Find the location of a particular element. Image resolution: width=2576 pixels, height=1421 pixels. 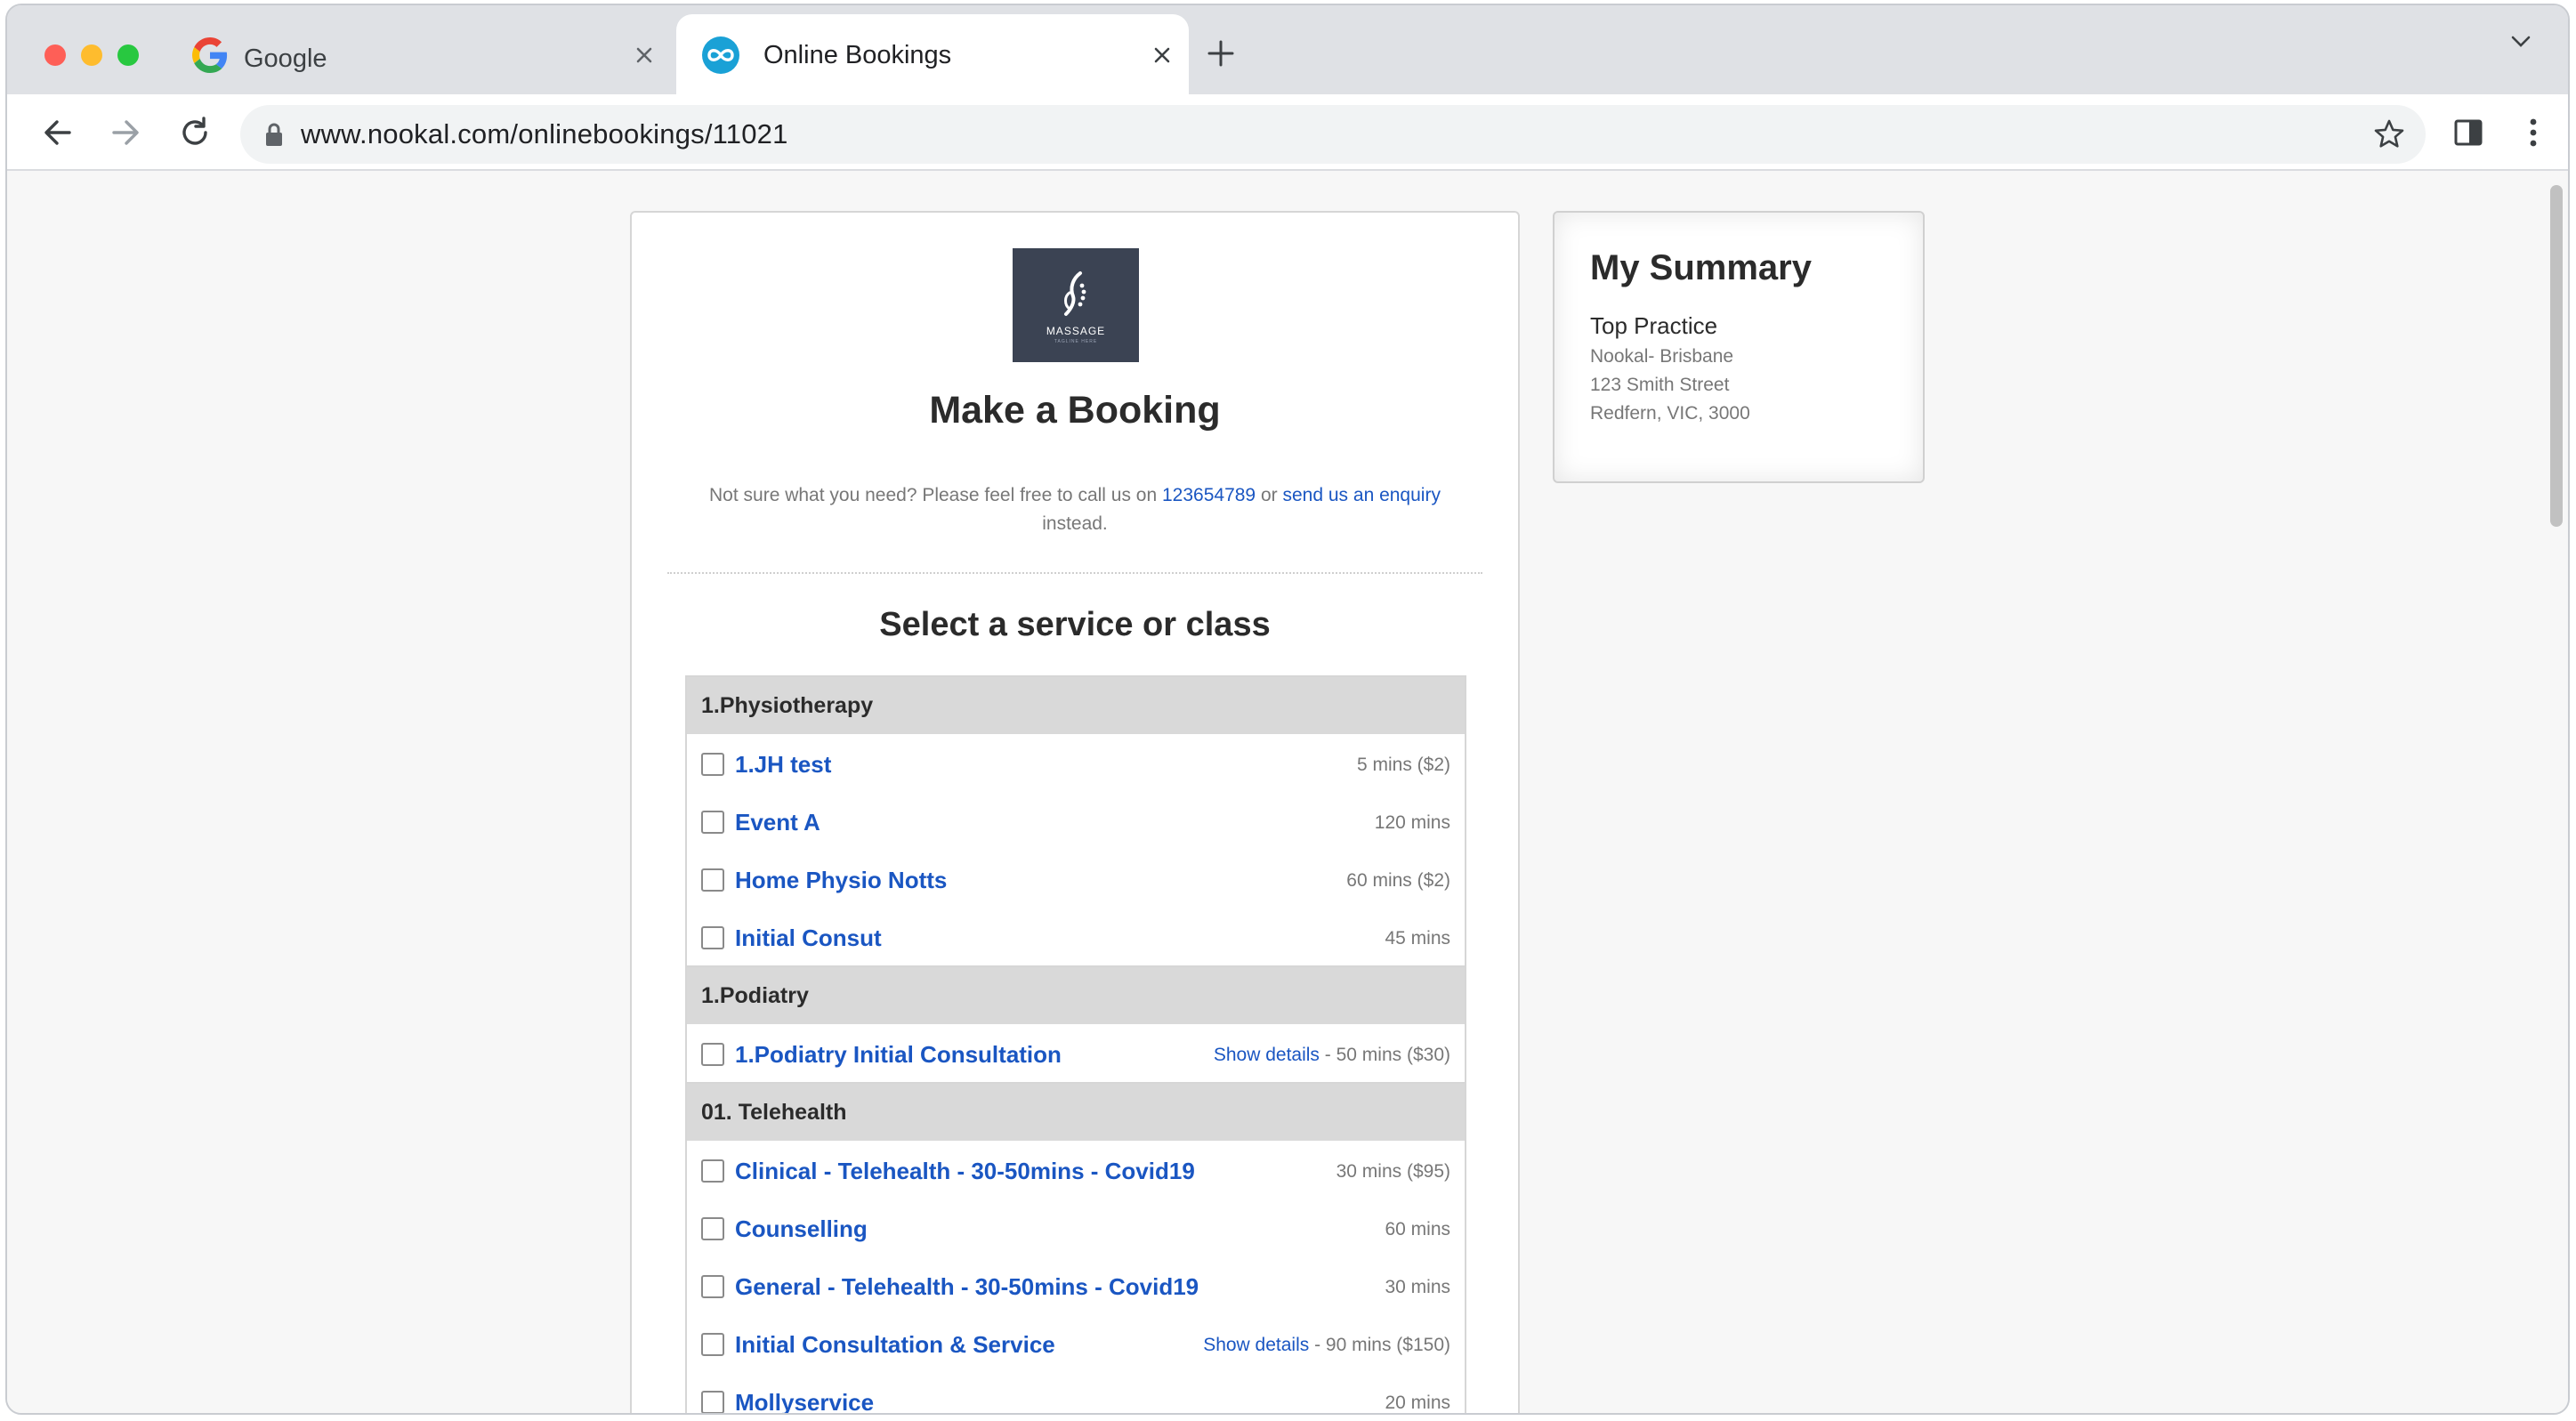

url-text: www.nookal.com/onlinebookings/11021 is located at coordinates (544, 134).